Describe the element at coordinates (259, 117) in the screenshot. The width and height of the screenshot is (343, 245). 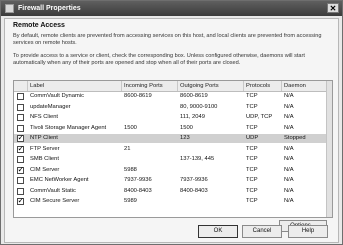
I see `cell-protocols: UDP, TCP` at that location.